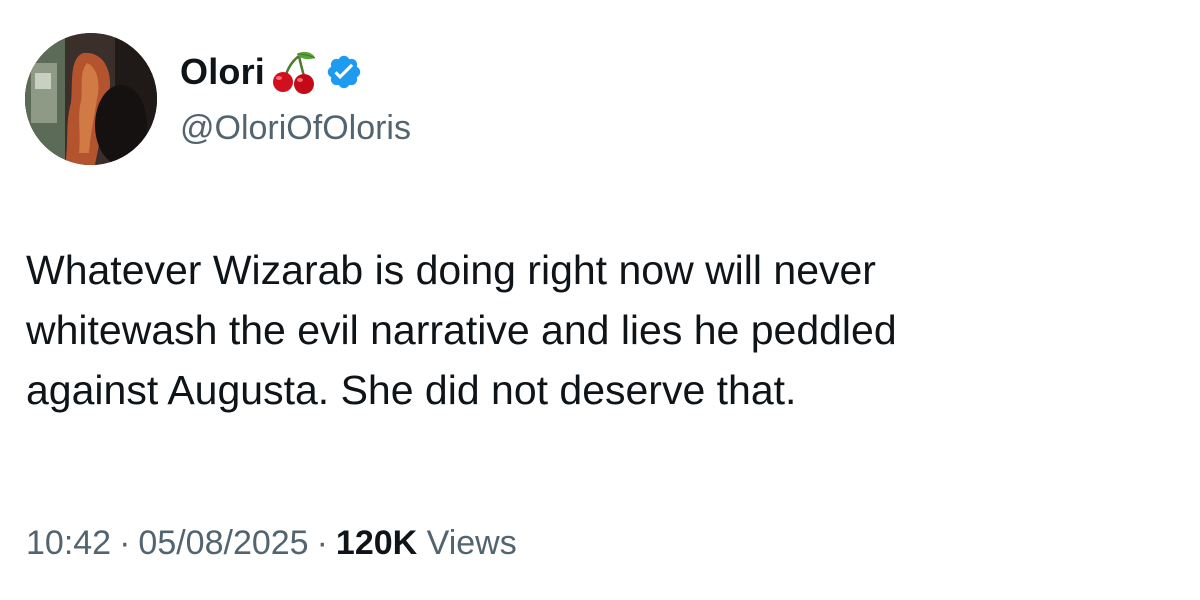 Image resolution: width=1200 pixels, height=600 pixels. I want to click on author-name-row: Olori, so click(271, 72).